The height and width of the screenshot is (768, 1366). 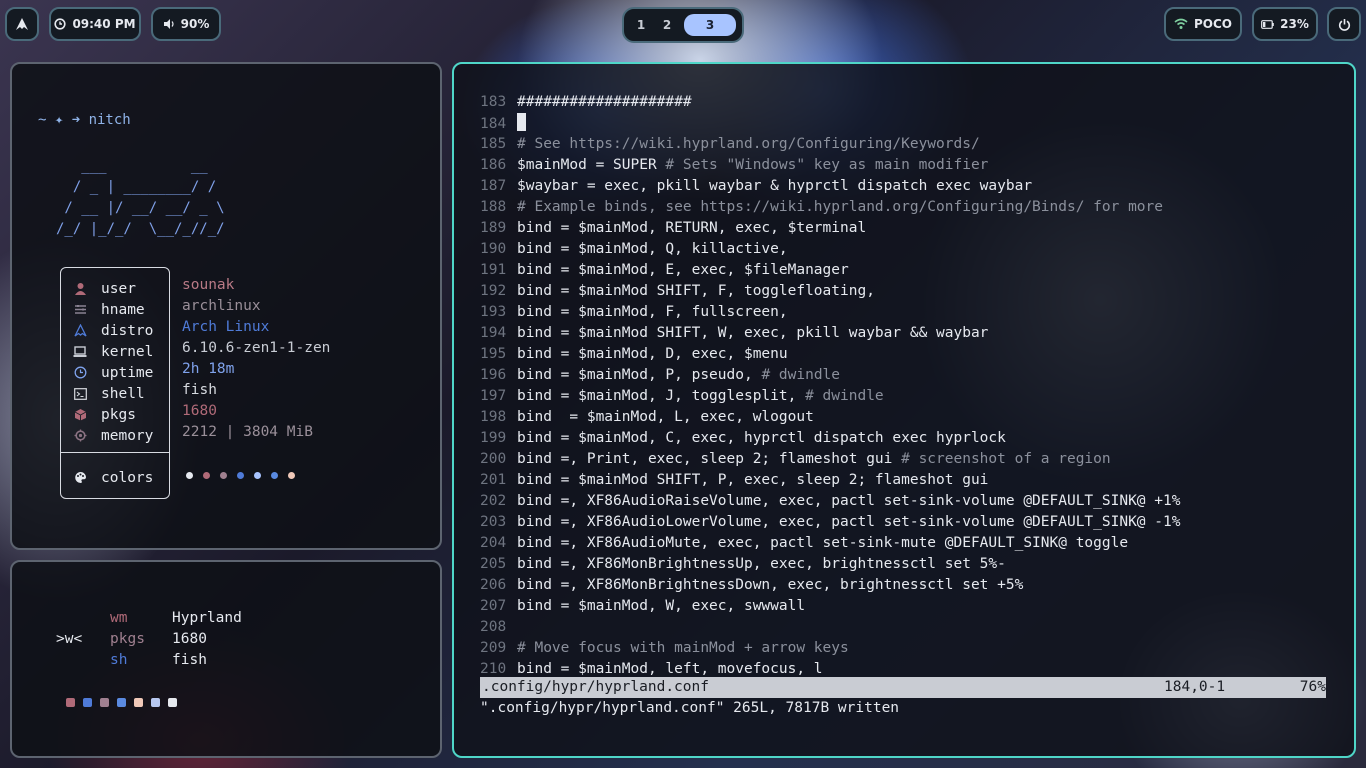 What do you see at coordinates (652, 312) in the screenshot?
I see `line-text: bind = $mainMod, F, fullscreen,` at bounding box center [652, 312].